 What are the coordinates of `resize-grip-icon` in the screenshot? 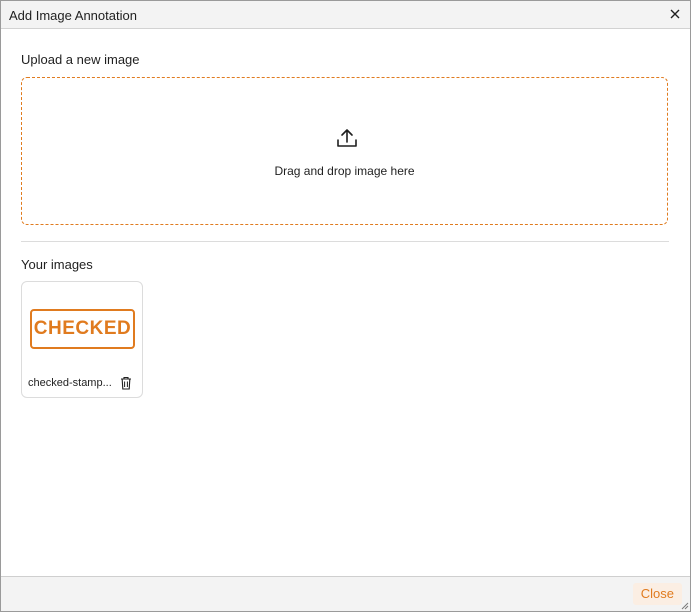 It's located at (684, 605).